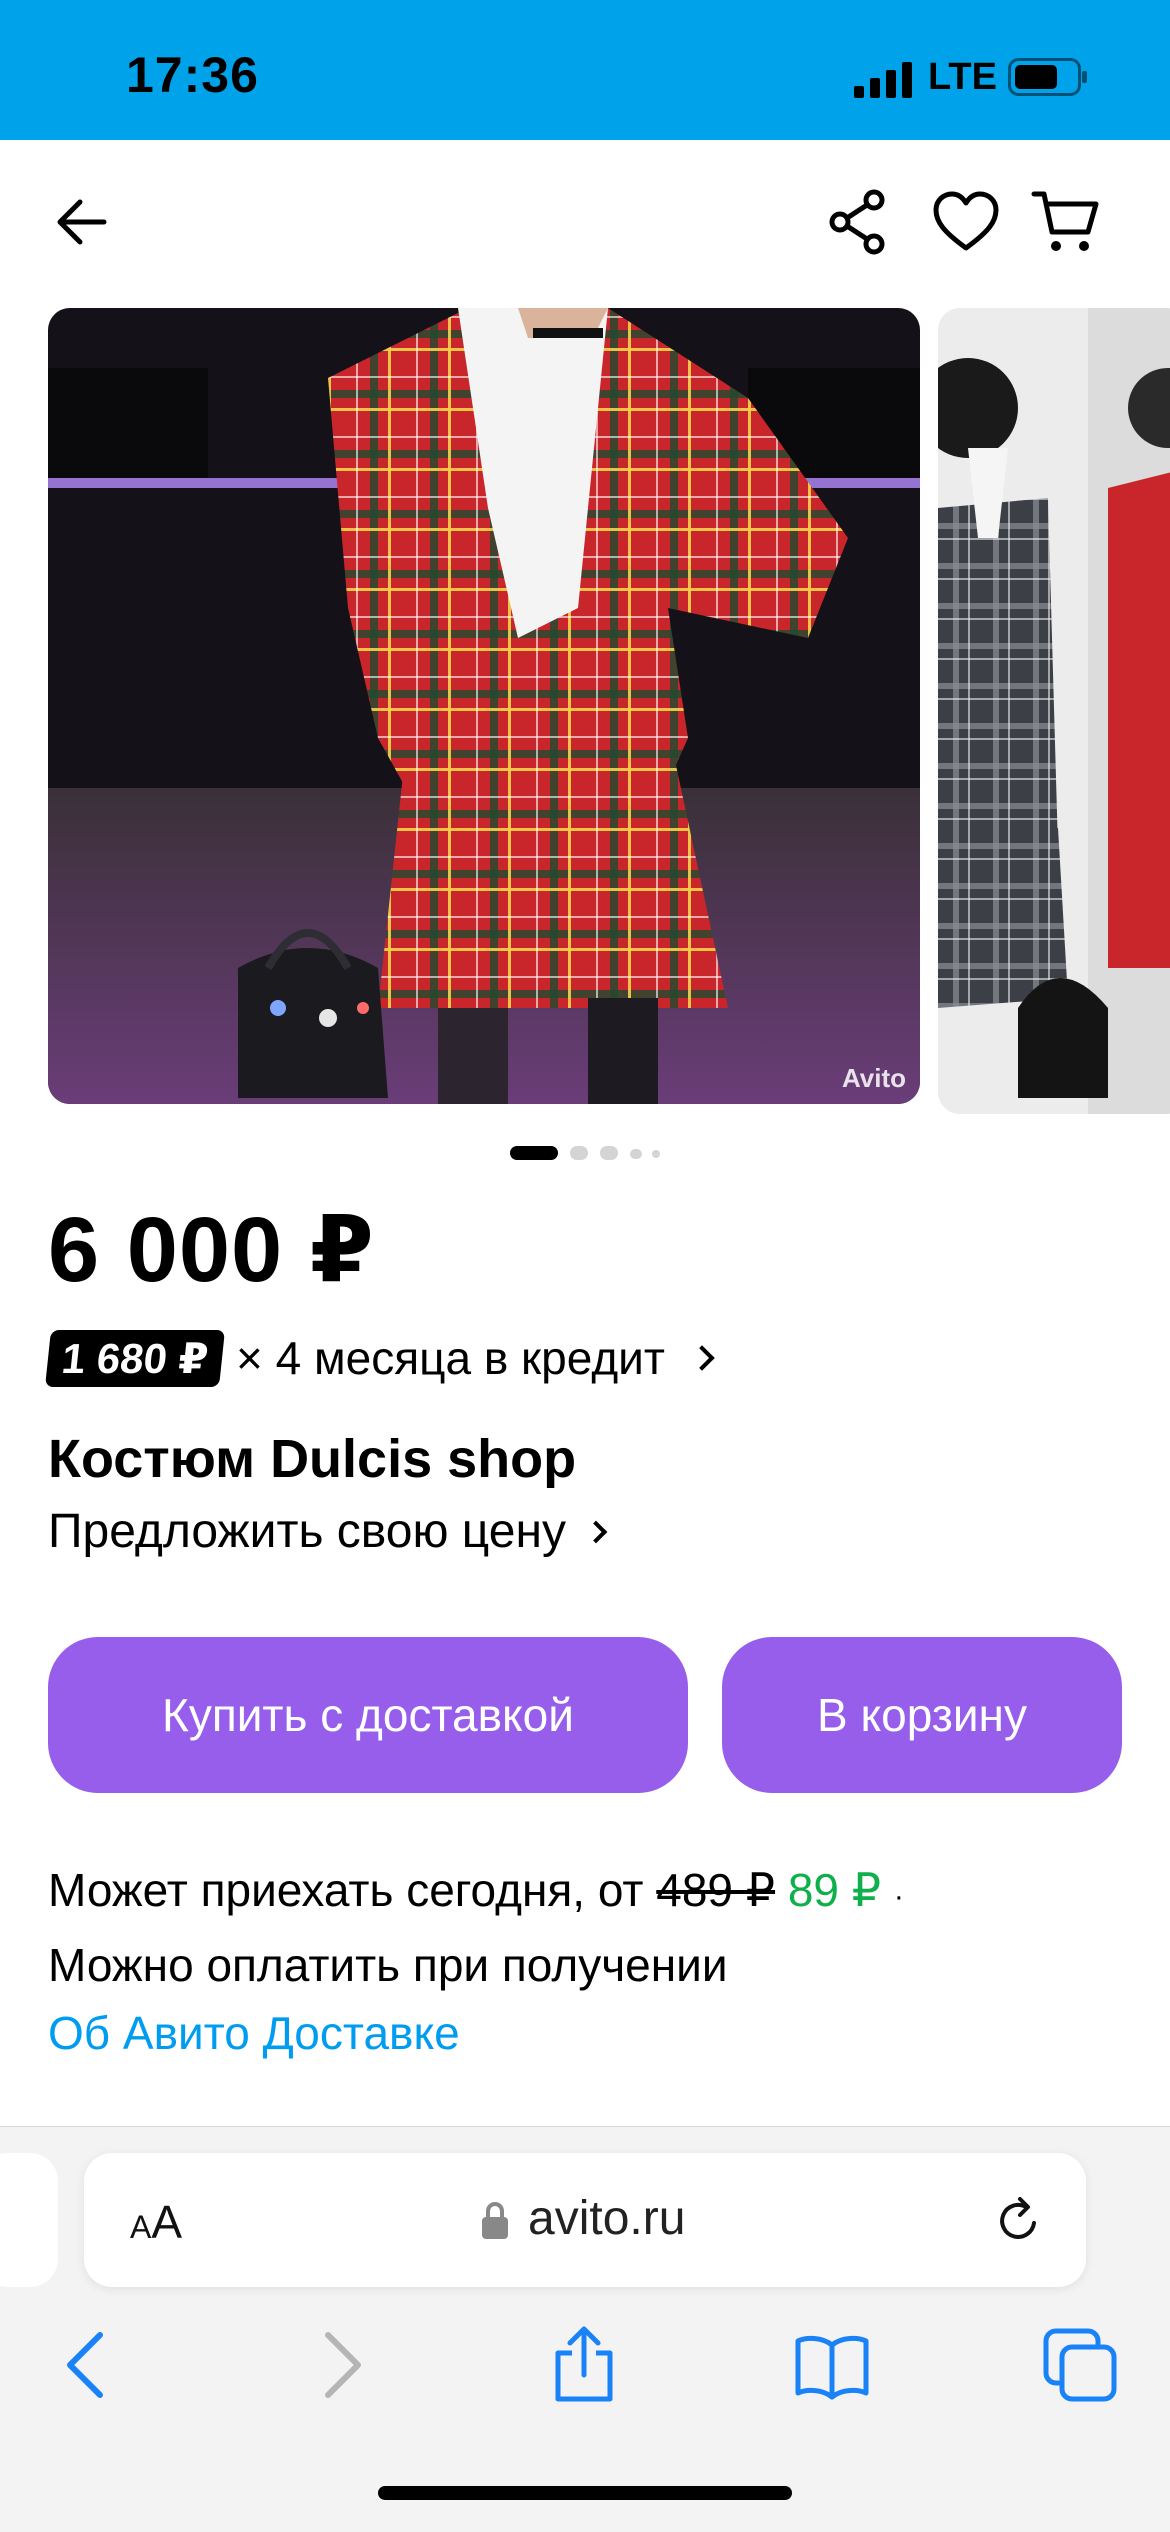 The width and height of the screenshot is (1170, 2532). Describe the element at coordinates (584, 2365) in the screenshot. I see `share-sheet-icon` at that location.